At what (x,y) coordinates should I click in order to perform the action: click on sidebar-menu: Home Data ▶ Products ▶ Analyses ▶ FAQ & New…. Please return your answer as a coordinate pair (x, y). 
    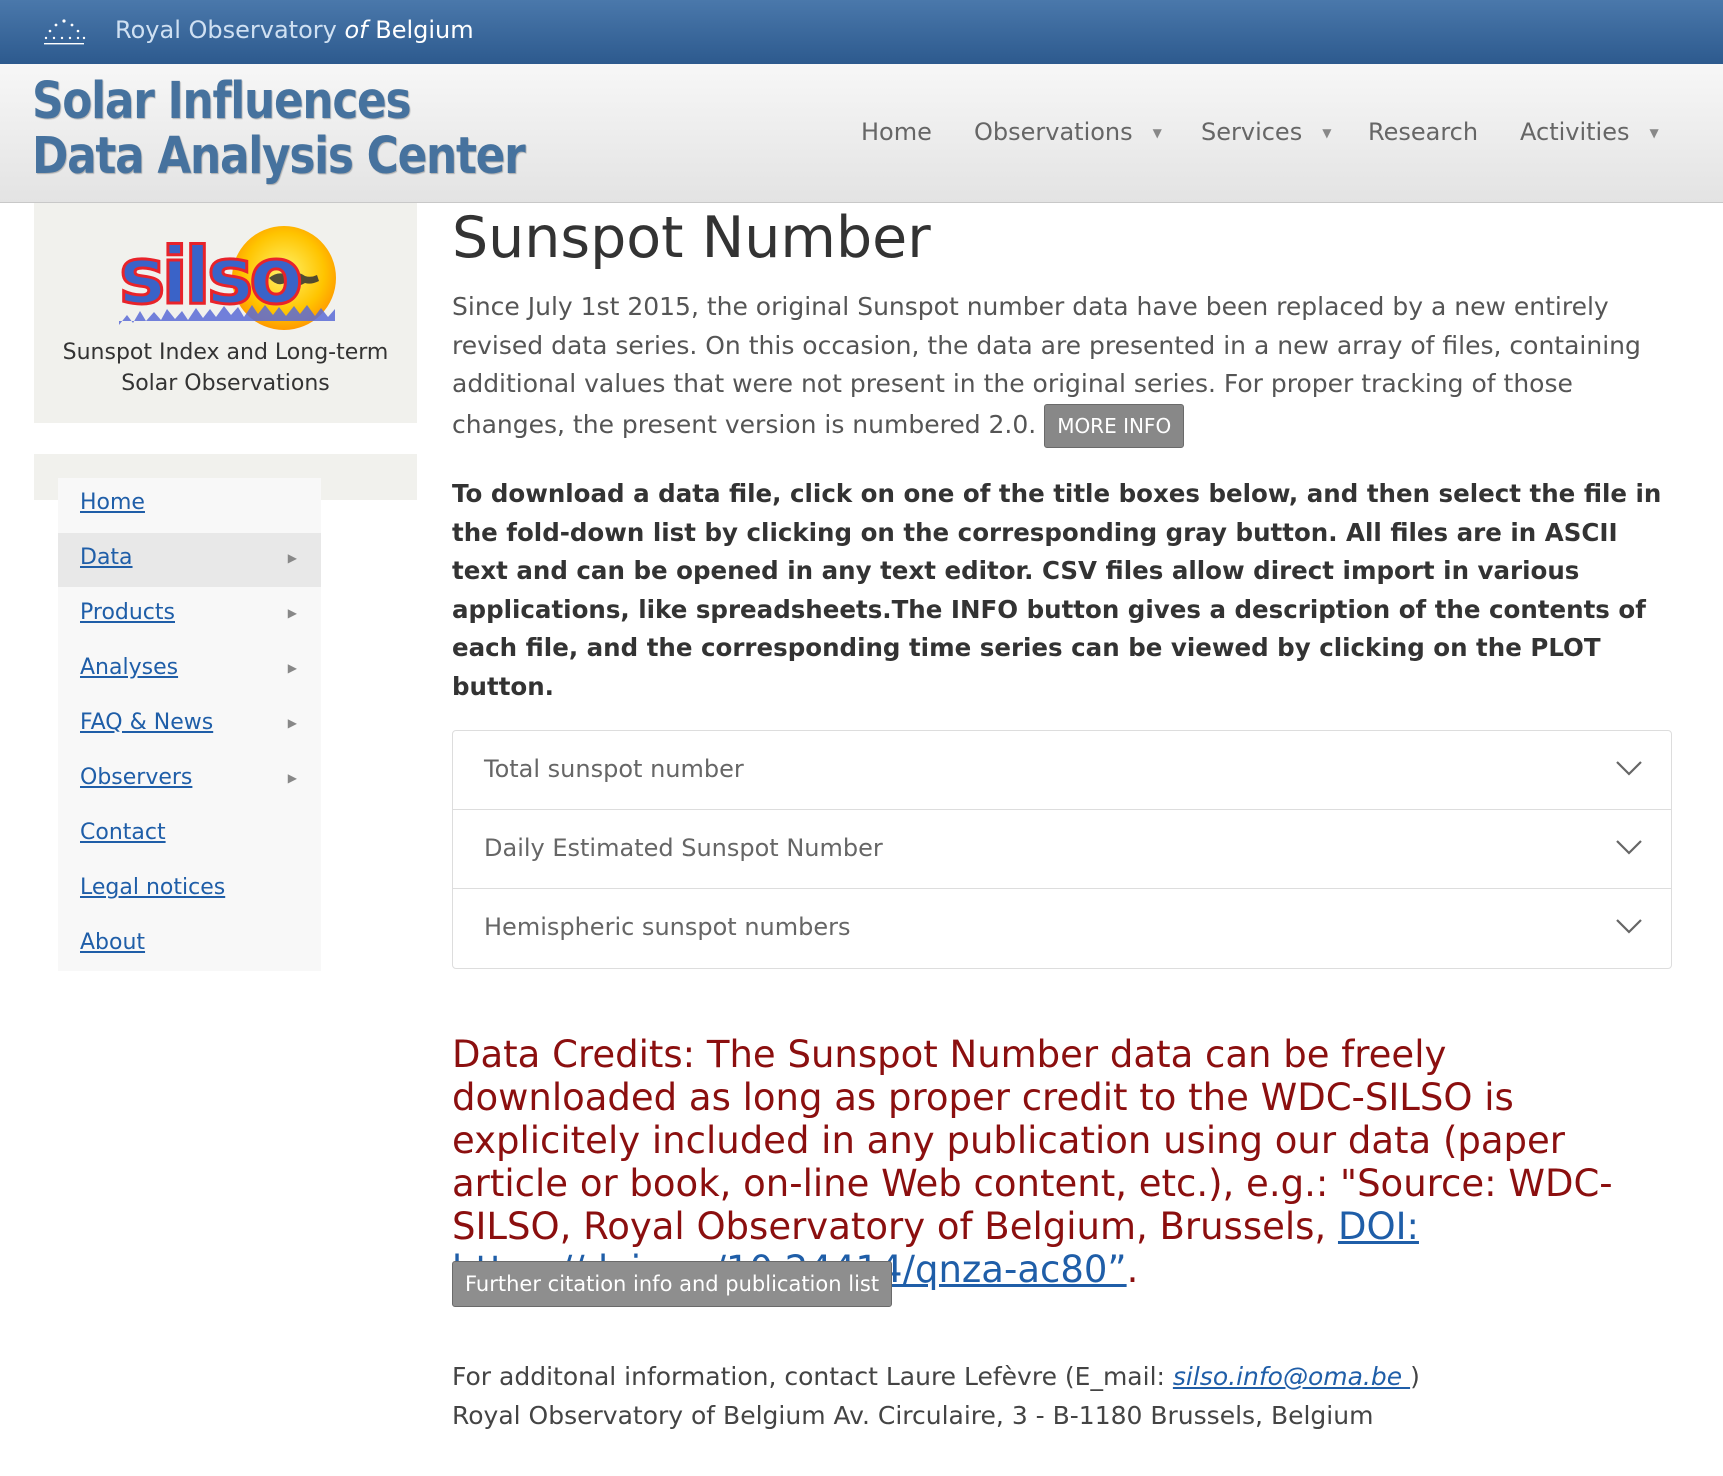
    Looking at the image, I should click on (189, 724).